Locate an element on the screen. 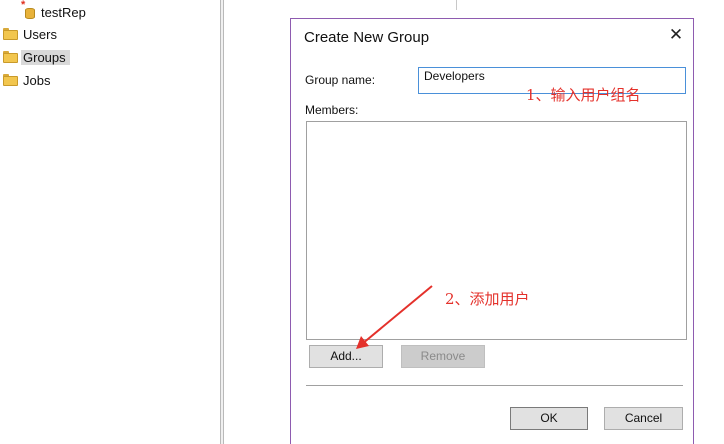 The height and width of the screenshot is (444, 724). group-name-label: Group name: is located at coordinates (340, 80).